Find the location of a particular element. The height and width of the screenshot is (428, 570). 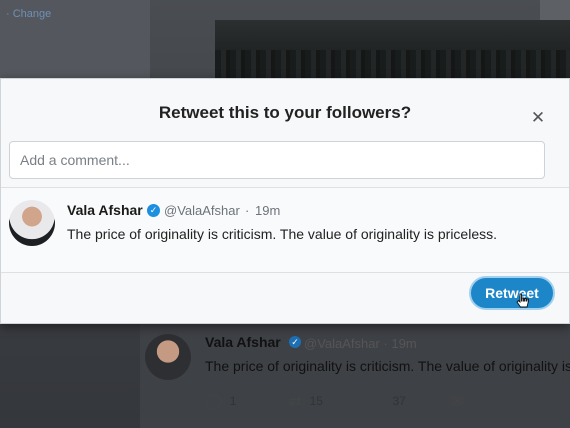

tweet-timestamp: 19m is located at coordinates (268, 210).